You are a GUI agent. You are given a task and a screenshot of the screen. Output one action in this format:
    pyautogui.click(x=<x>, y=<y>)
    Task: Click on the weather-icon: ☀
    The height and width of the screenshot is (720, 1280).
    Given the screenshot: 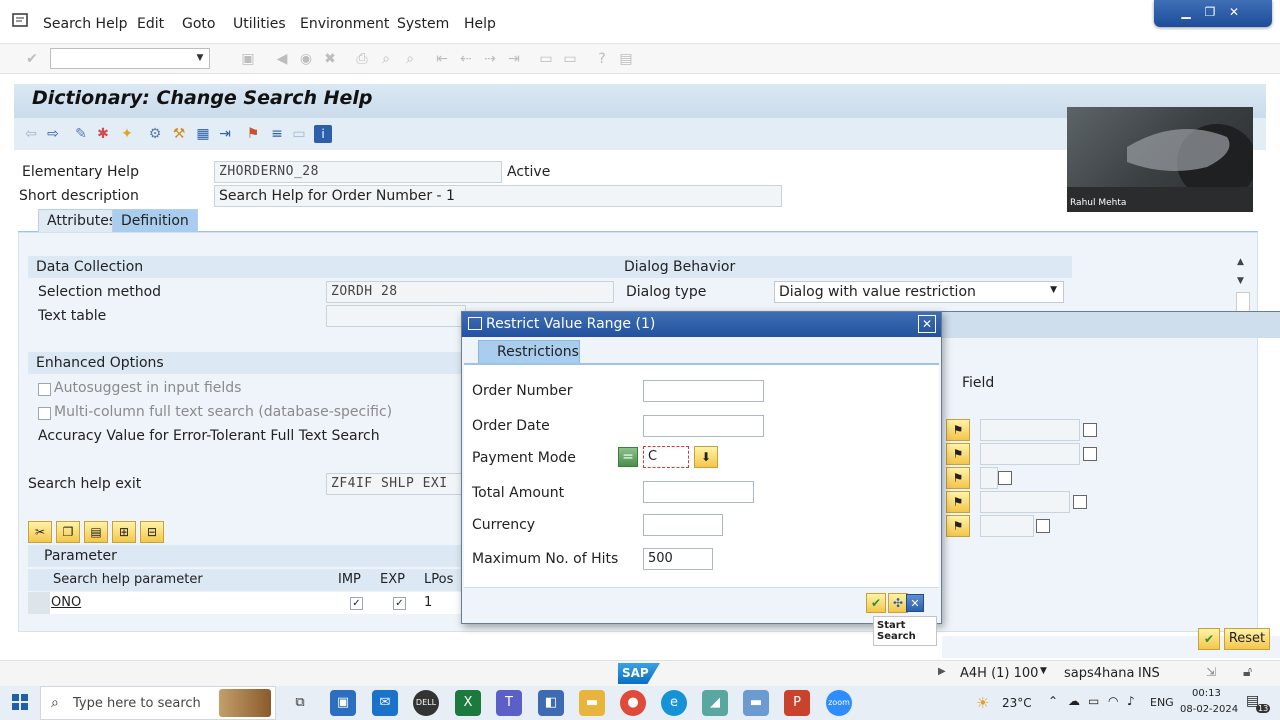 What is the action you would take?
    pyautogui.click(x=982, y=703)
    